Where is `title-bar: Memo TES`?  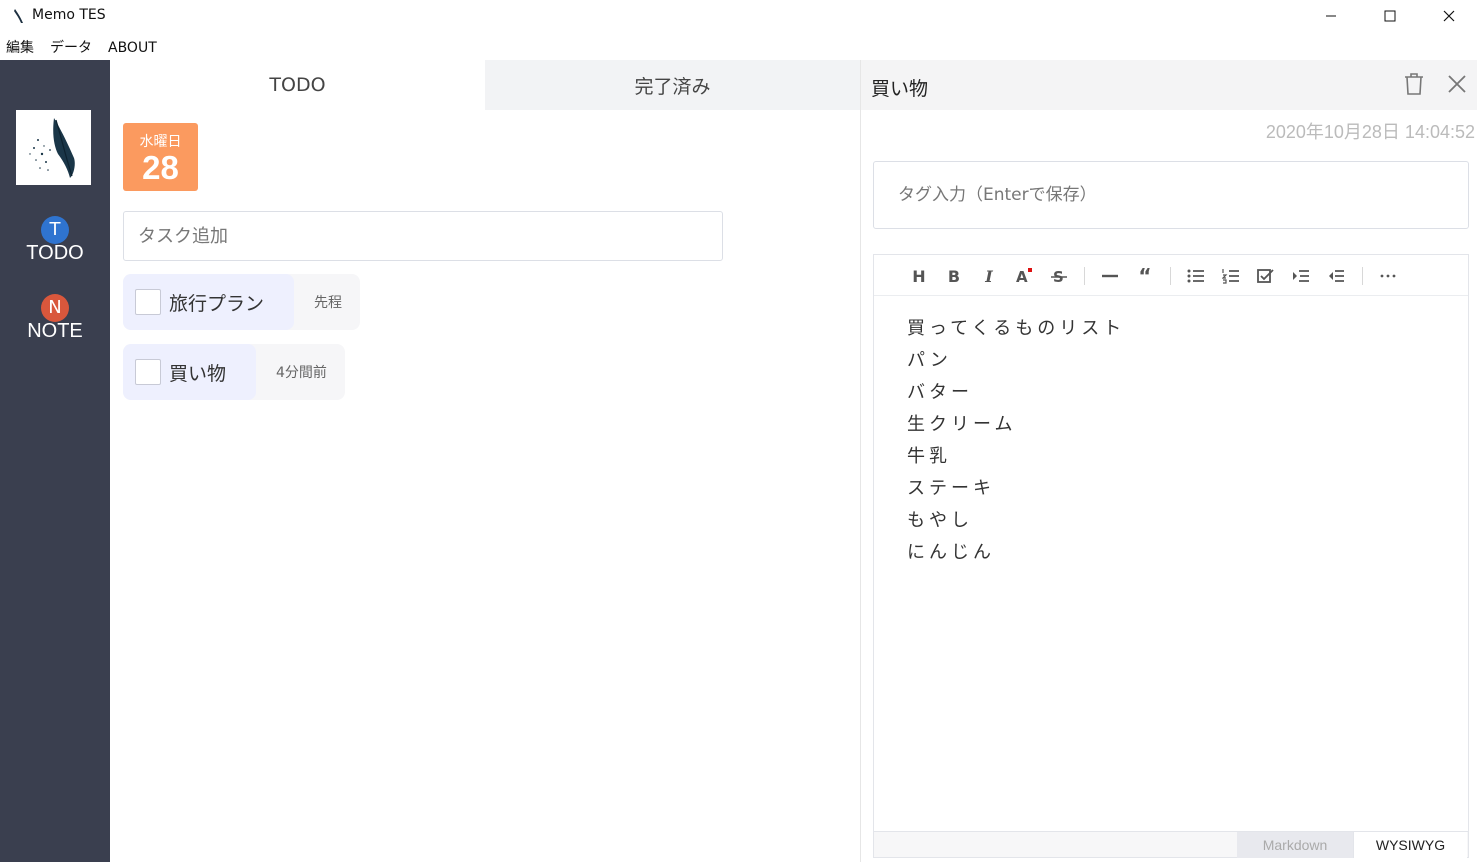
title-bar: Memo TES is located at coordinates (738, 16).